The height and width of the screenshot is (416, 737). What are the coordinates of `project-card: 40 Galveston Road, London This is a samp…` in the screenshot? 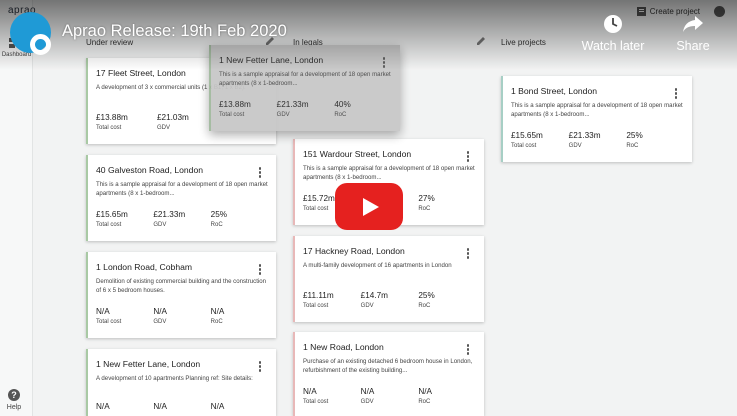 It's located at (181, 198).